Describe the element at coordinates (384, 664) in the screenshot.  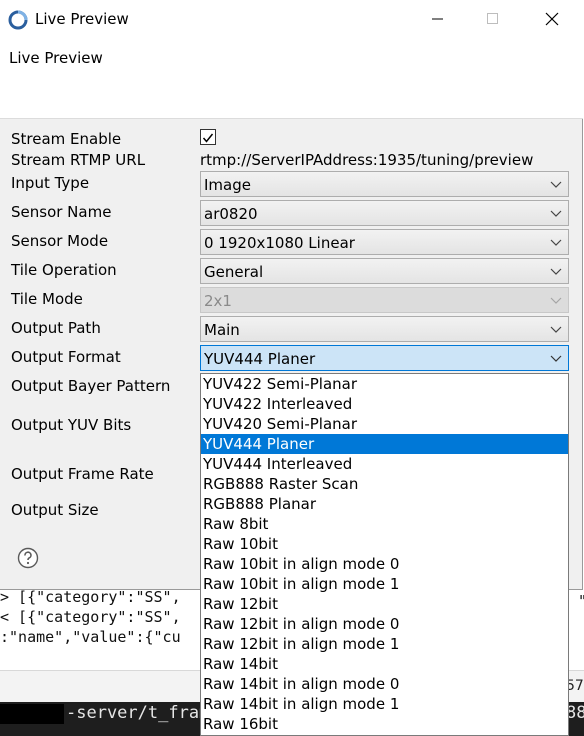
I see `dropdown-option: Raw 14bit` at that location.